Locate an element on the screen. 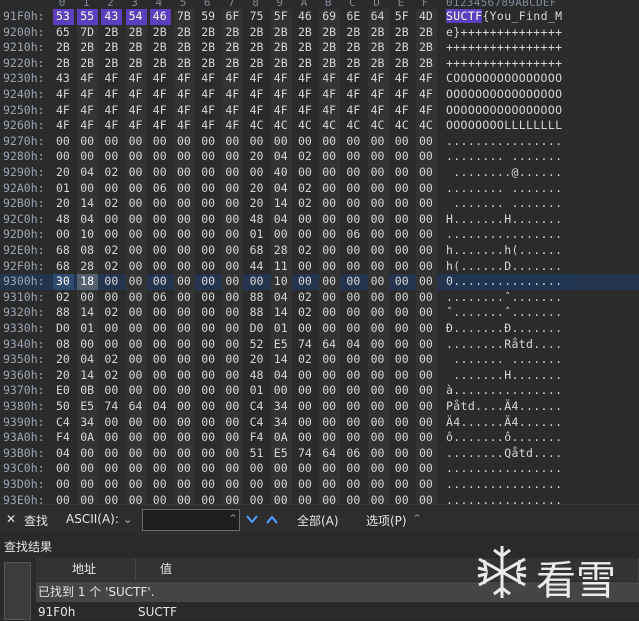 The height and width of the screenshot is (621, 639). close-icon: ✕ is located at coordinates (11, 519).